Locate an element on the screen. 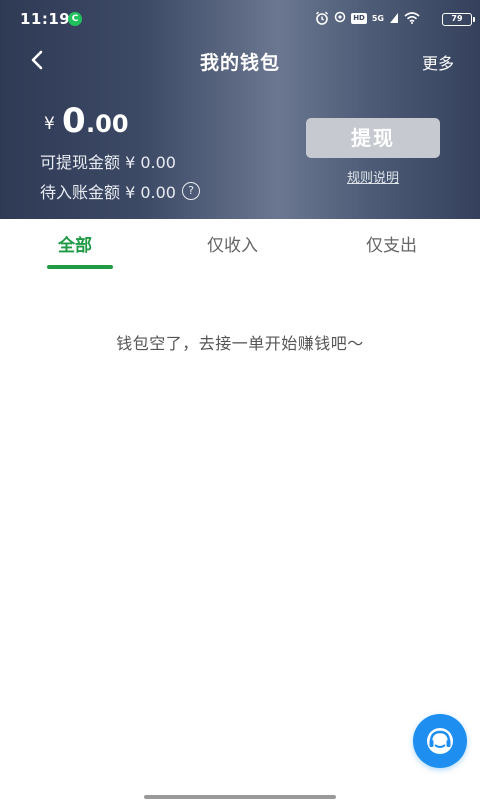 The image size is (480, 800). wifi-icon is located at coordinates (412, 18).